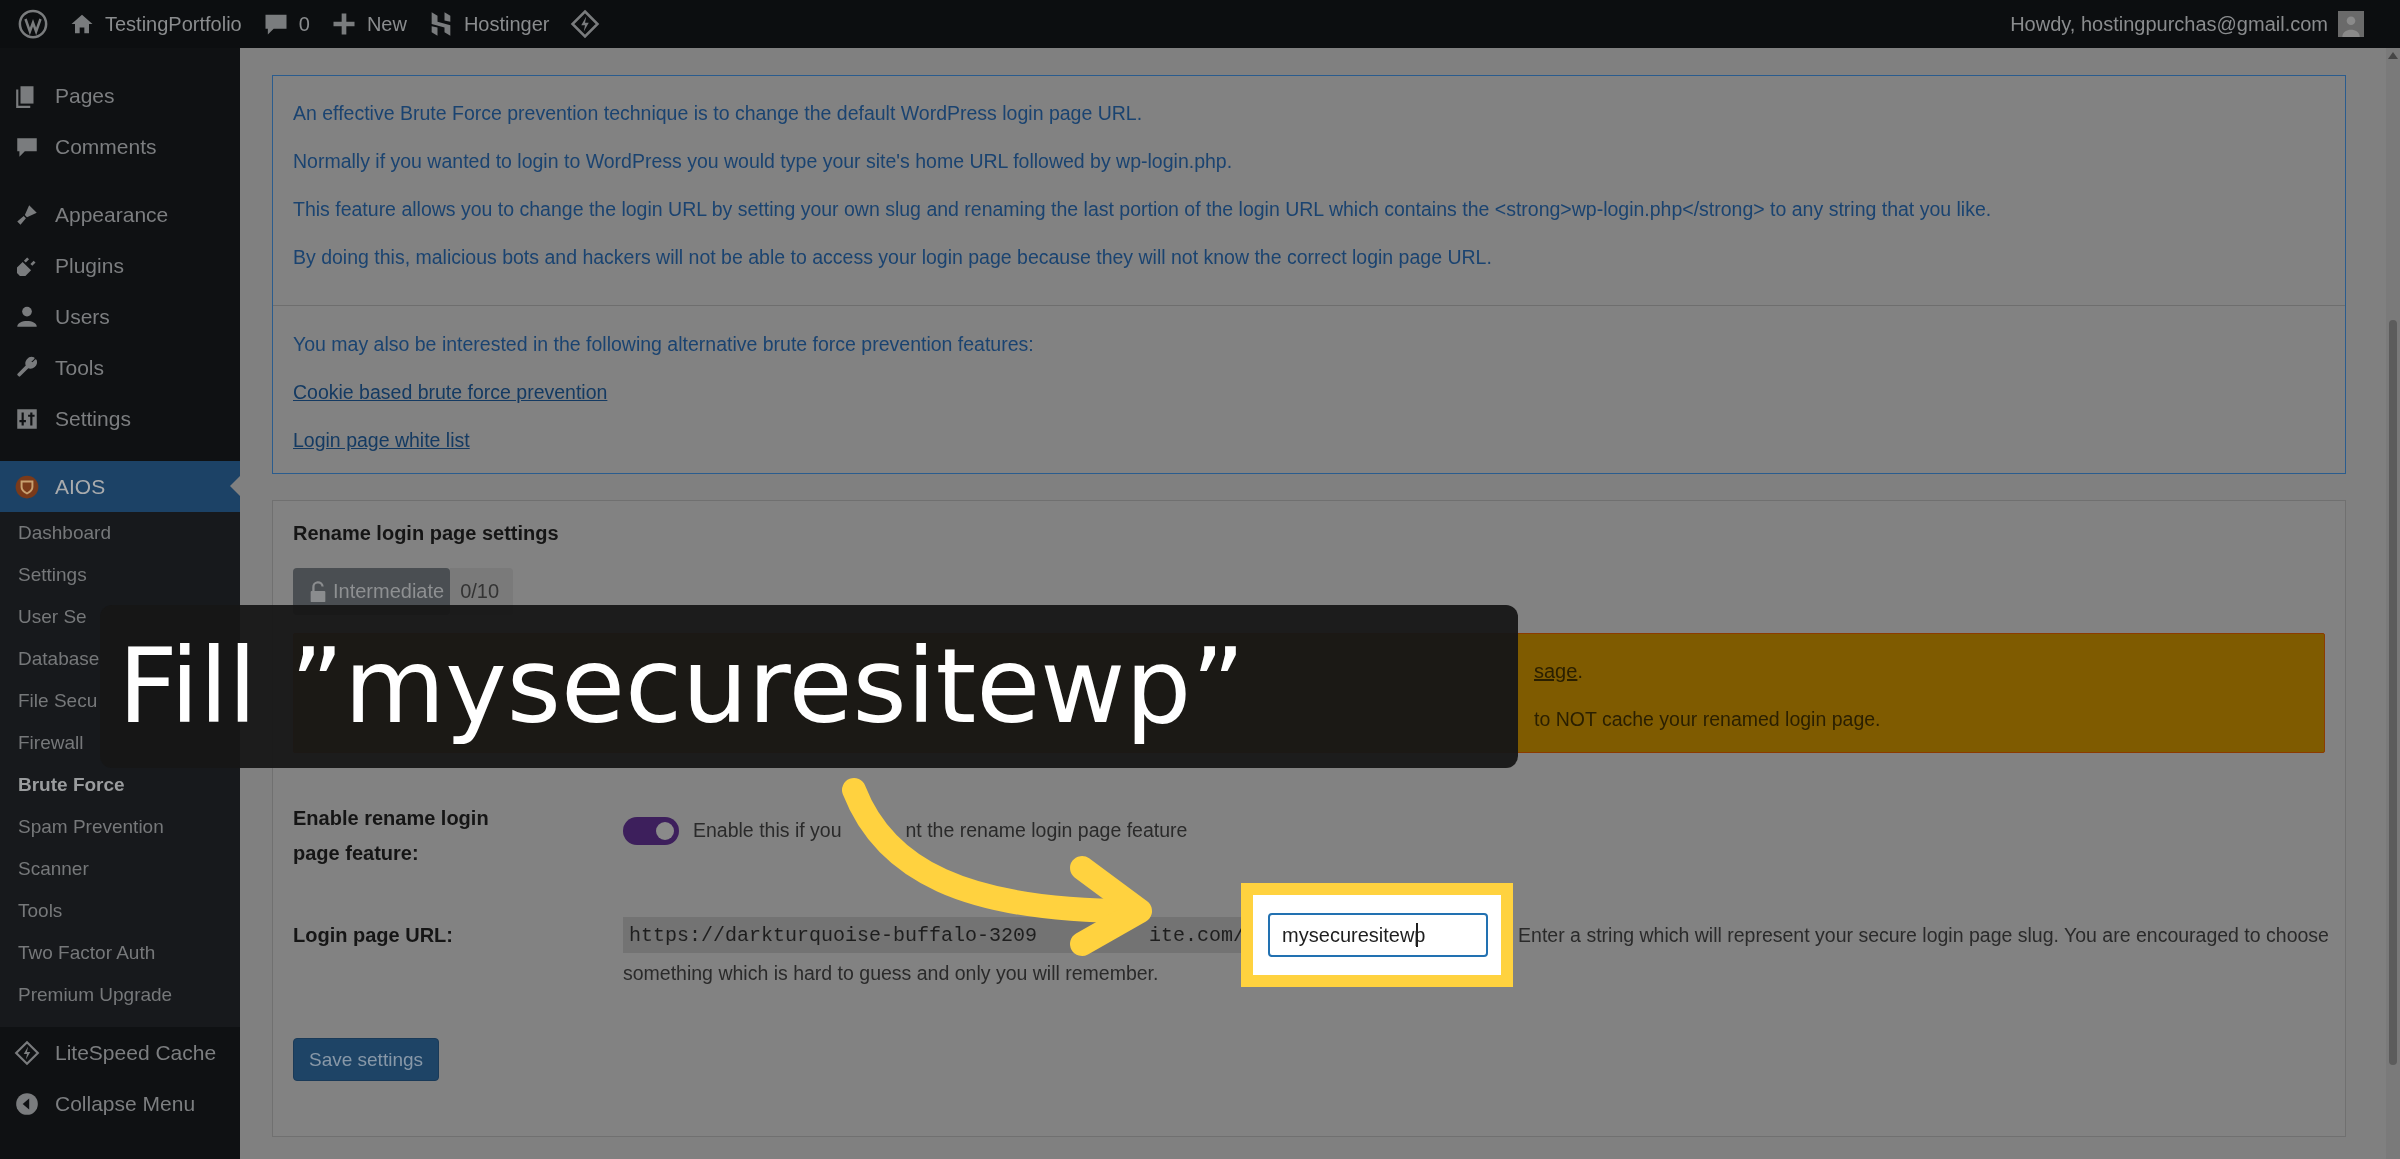 This screenshot has height=1159, width=2400. Describe the element at coordinates (82, 316) in the screenshot. I see `sidebar-label: Users` at that location.